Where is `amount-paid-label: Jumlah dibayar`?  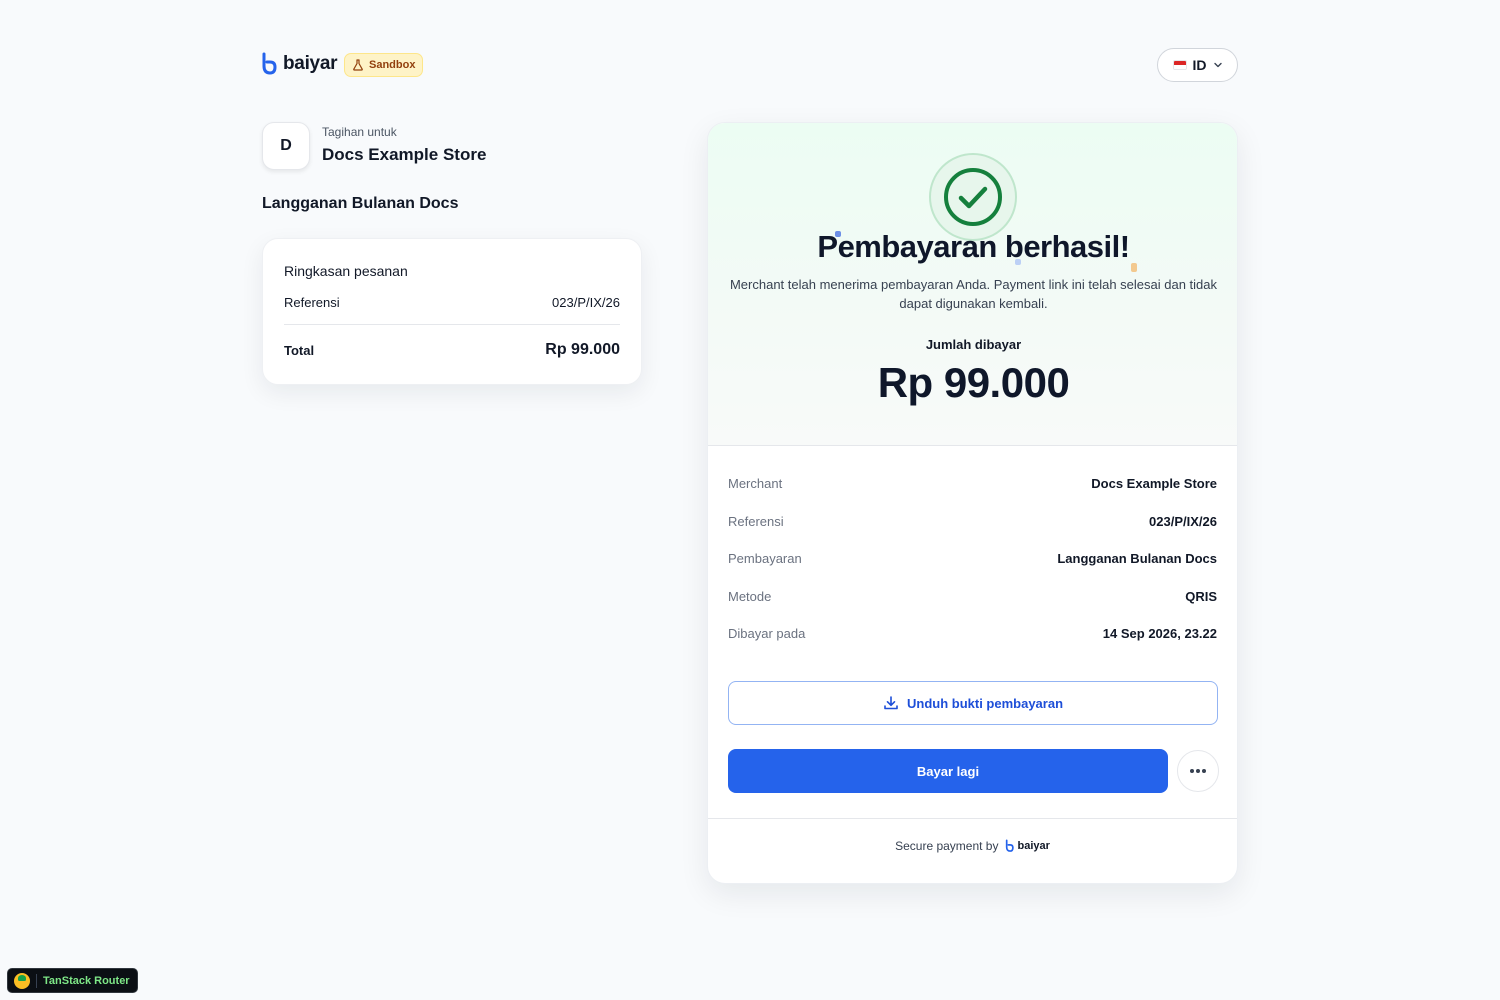 amount-paid-label: Jumlah dibayar is located at coordinates (973, 344).